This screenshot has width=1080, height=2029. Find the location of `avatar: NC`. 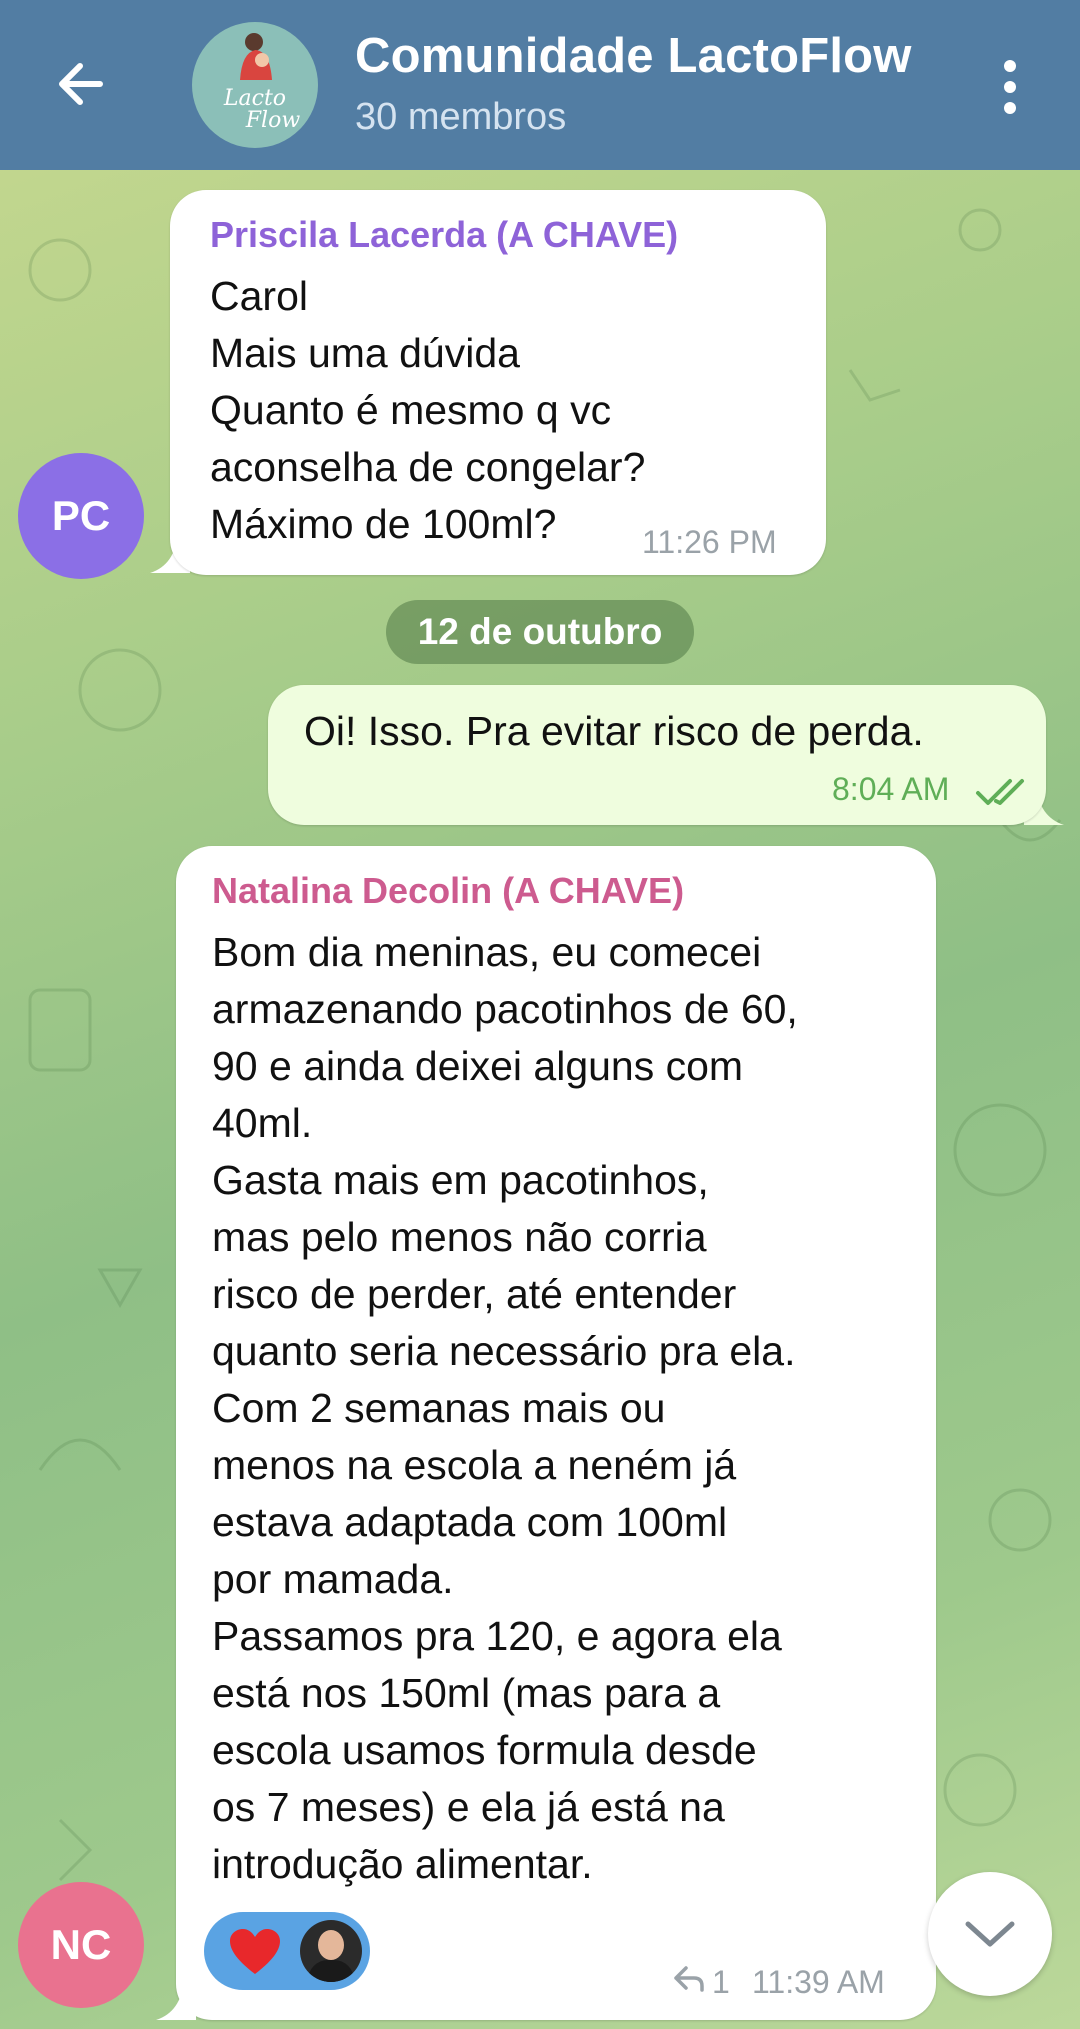

avatar: NC is located at coordinates (81, 1945).